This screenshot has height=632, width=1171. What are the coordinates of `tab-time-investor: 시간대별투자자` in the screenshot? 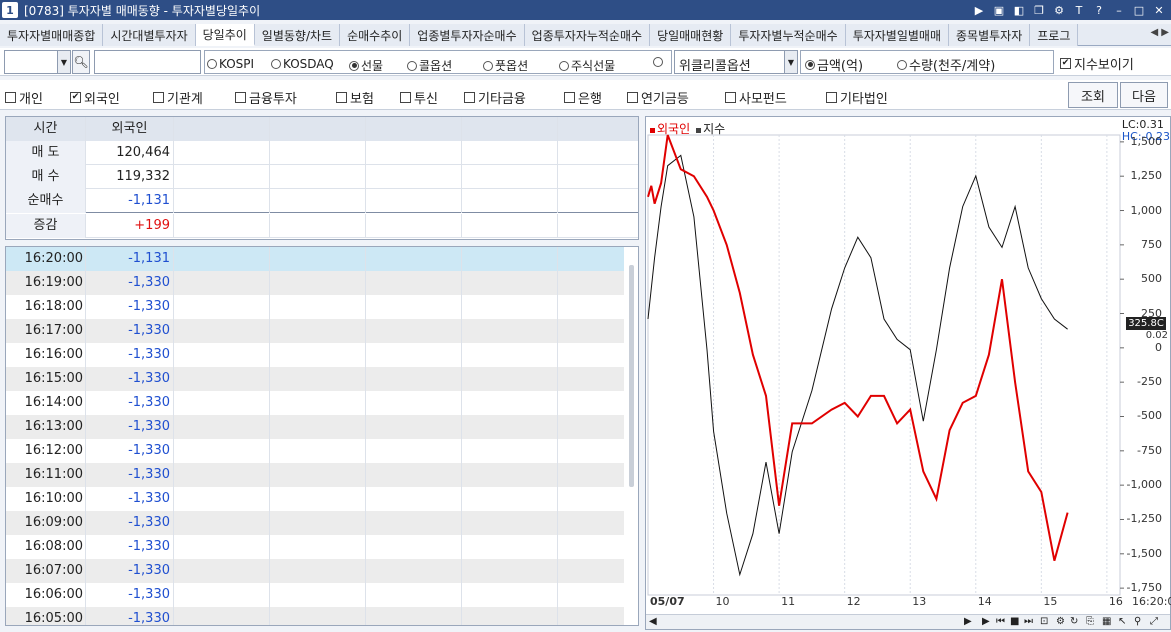 It's located at (149, 35).